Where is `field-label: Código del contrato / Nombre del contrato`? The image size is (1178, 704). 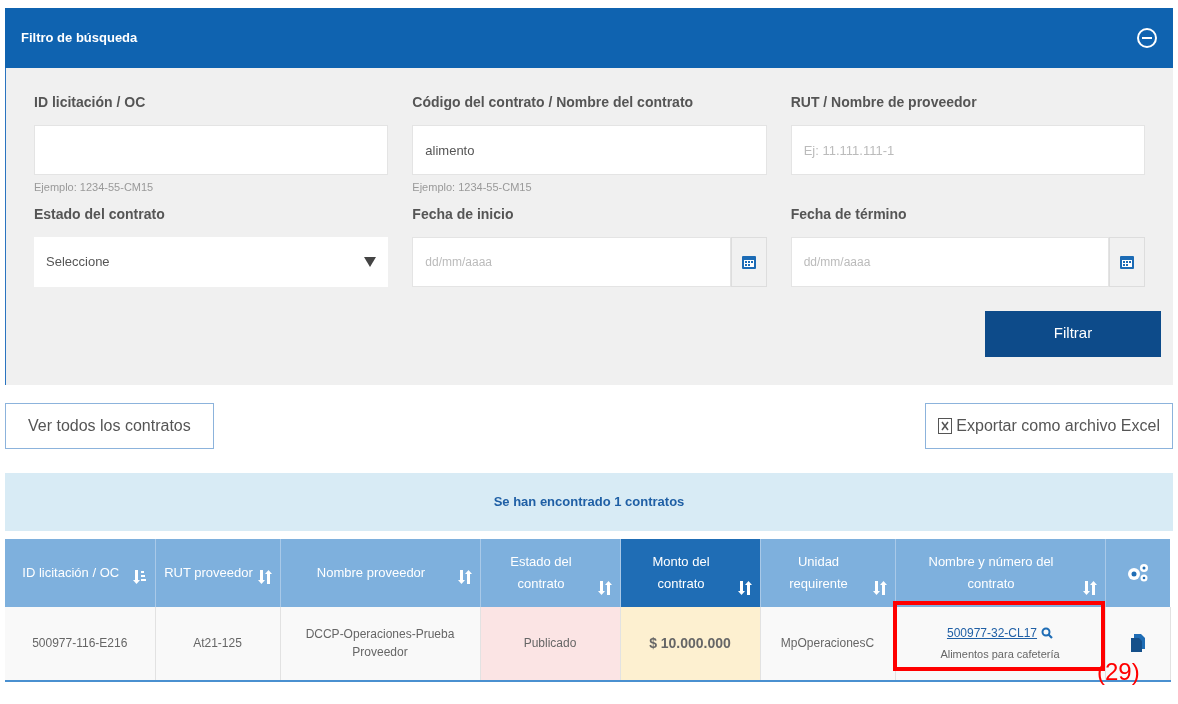
field-label: Código del contrato / Nombre del contrato is located at coordinates (553, 102).